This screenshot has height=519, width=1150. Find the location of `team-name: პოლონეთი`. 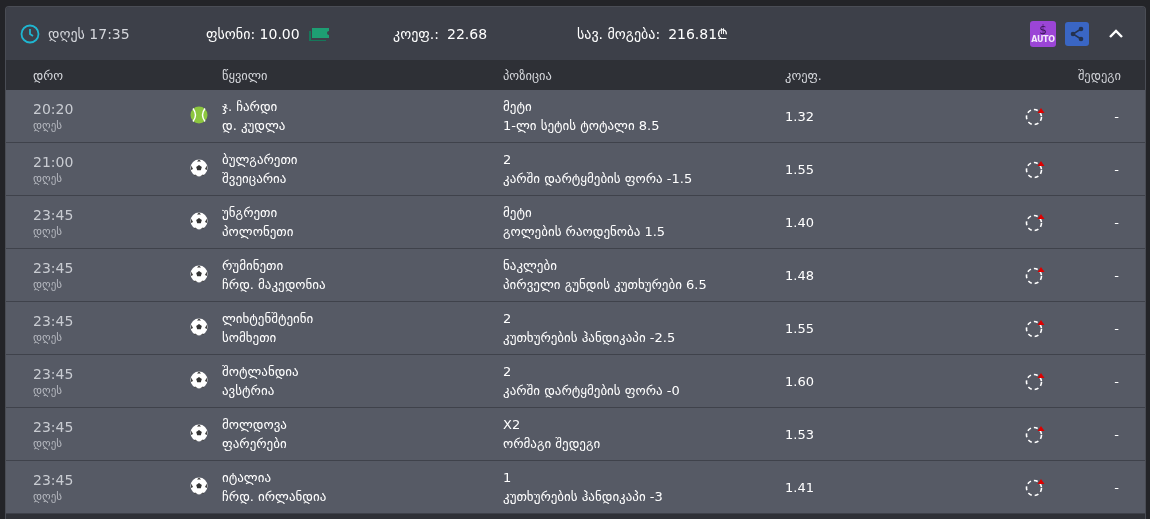

team-name: პოლონეთი is located at coordinates (258, 232).